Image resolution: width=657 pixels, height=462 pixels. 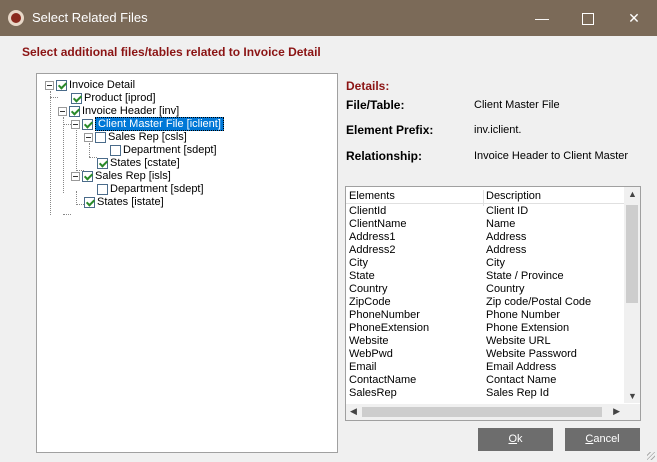 What do you see at coordinates (368, 289) in the screenshot?
I see `element-cell: Country` at bounding box center [368, 289].